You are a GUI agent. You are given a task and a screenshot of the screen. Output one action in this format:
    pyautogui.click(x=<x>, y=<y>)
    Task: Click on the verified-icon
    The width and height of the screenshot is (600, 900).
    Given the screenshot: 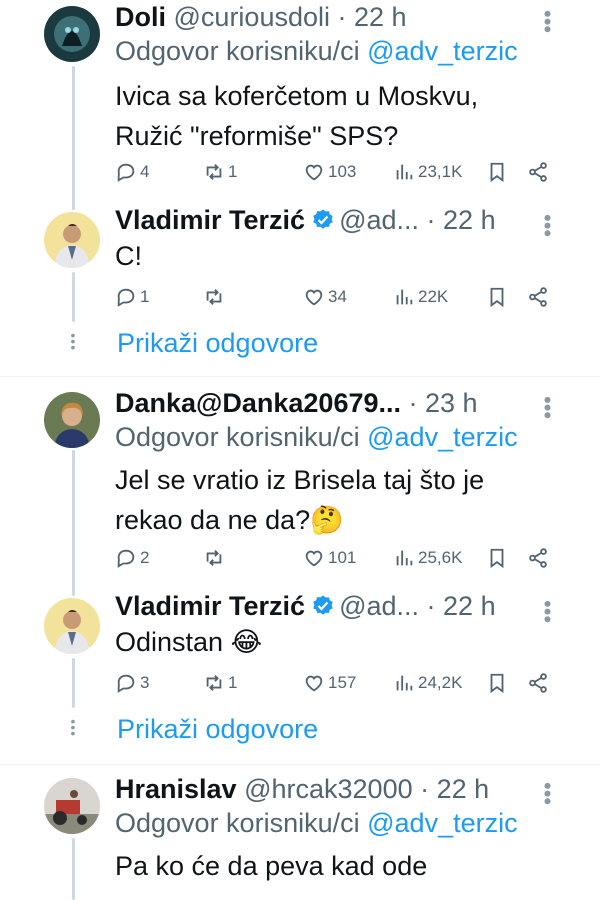 What is the action you would take?
    pyautogui.click(x=323, y=605)
    